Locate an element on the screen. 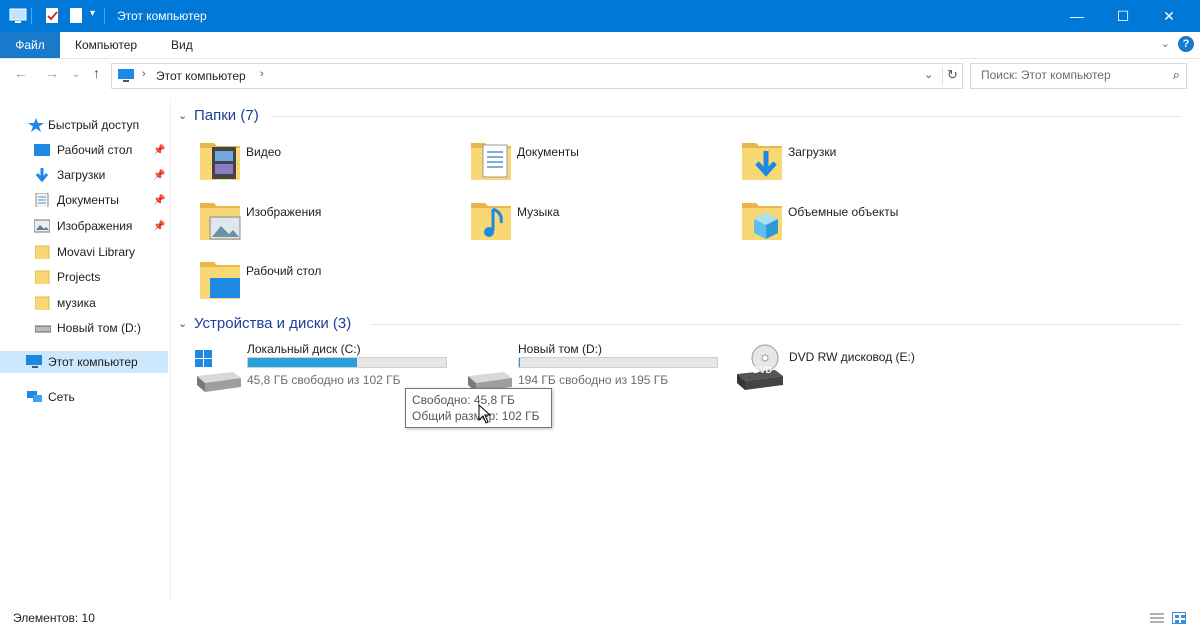 The height and width of the screenshot is (631, 1200). sidebar-item-quick-access: Быстрый доступ is located at coordinates (84, 125).